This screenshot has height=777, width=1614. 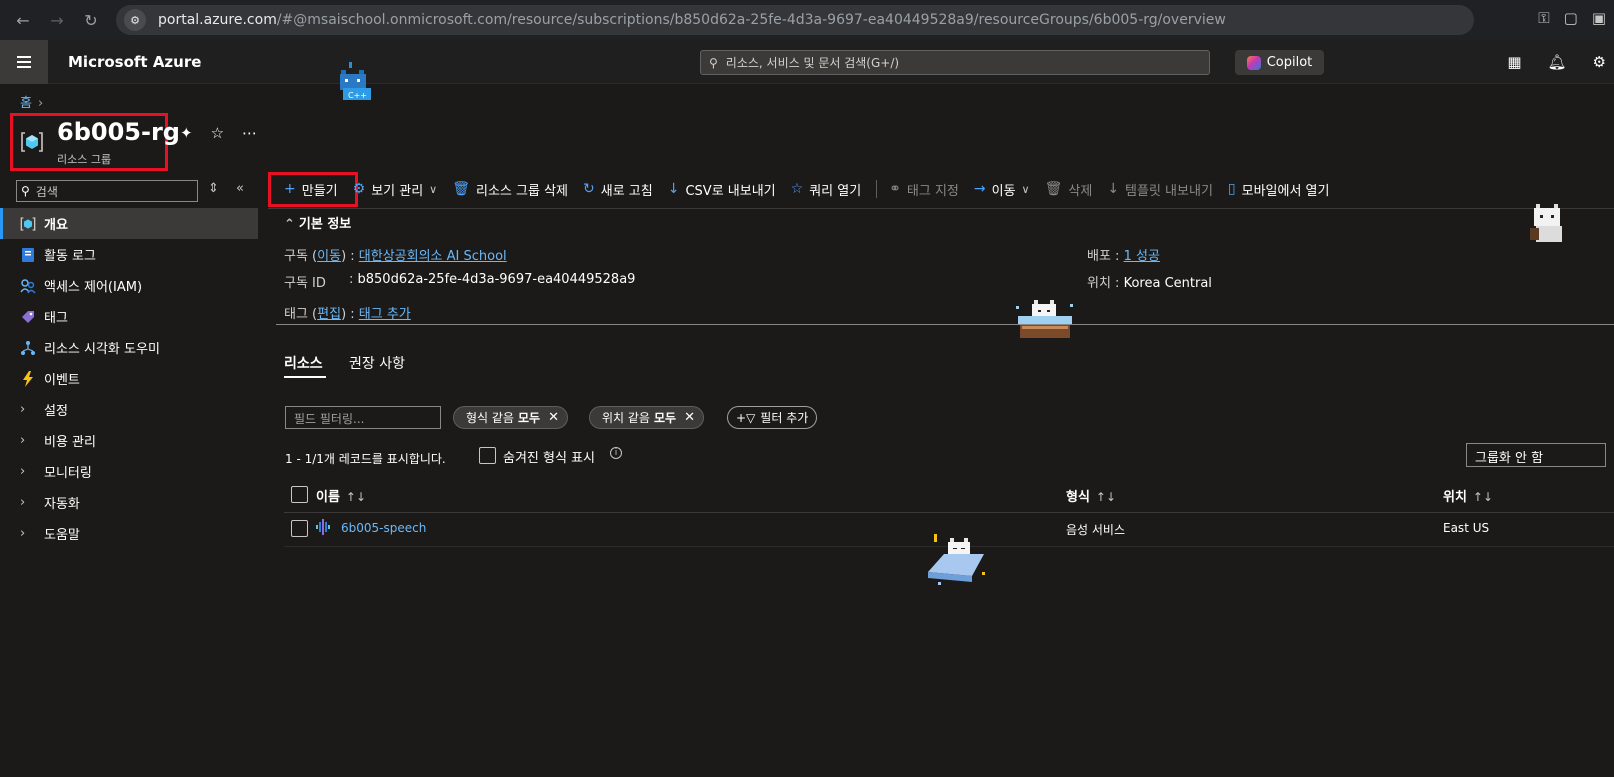 I want to click on cloud-shell-icon: ▦, so click(x=1514, y=62).